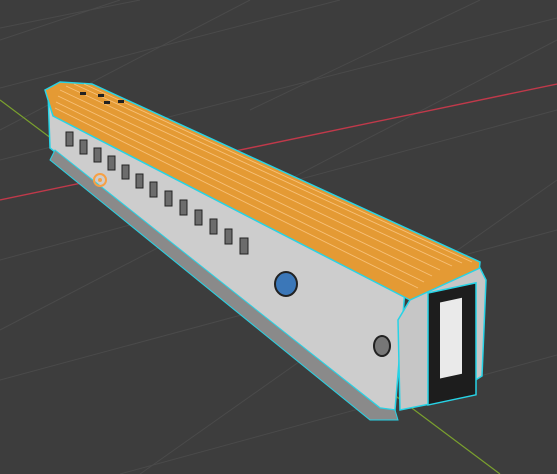  What do you see at coordinates (382, 346) in the screenshot?
I see `rear-porthole` at bounding box center [382, 346].